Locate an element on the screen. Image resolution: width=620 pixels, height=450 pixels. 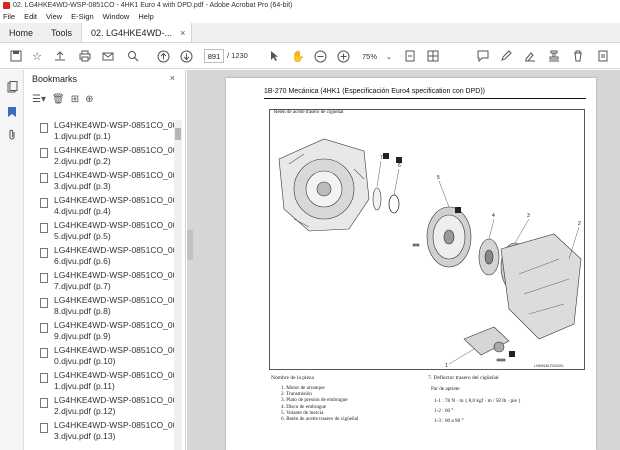
flywheel-drawing is located at coordinates (449, 237).